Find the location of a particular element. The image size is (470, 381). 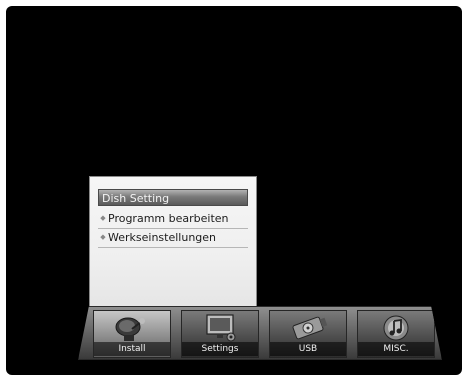

submenu-divider is located at coordinates (173, 247).